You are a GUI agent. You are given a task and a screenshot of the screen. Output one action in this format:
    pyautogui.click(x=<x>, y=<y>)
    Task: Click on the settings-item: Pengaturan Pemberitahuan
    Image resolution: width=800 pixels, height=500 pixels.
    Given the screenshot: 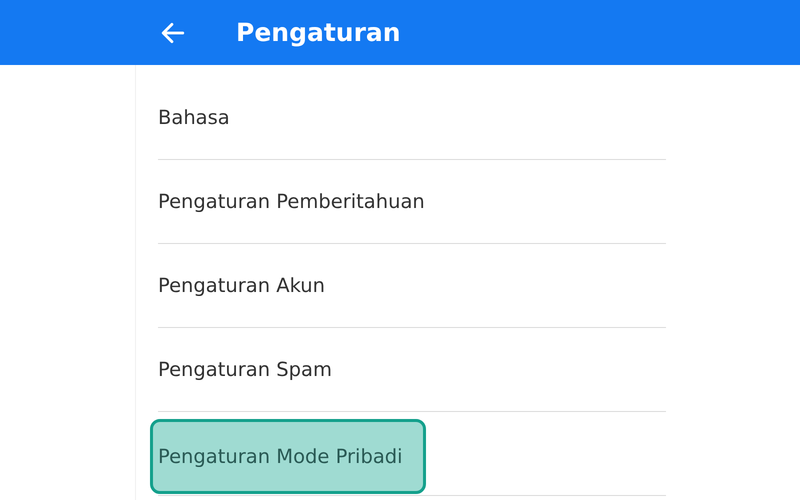 What is the action you would take?
    pyautogui.click(x=291, y=201)
    